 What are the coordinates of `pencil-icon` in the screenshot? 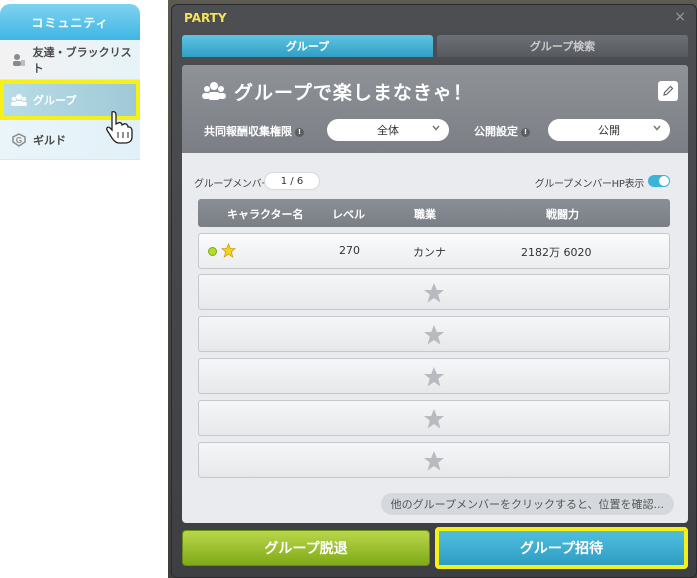 It's located at (668, 90).